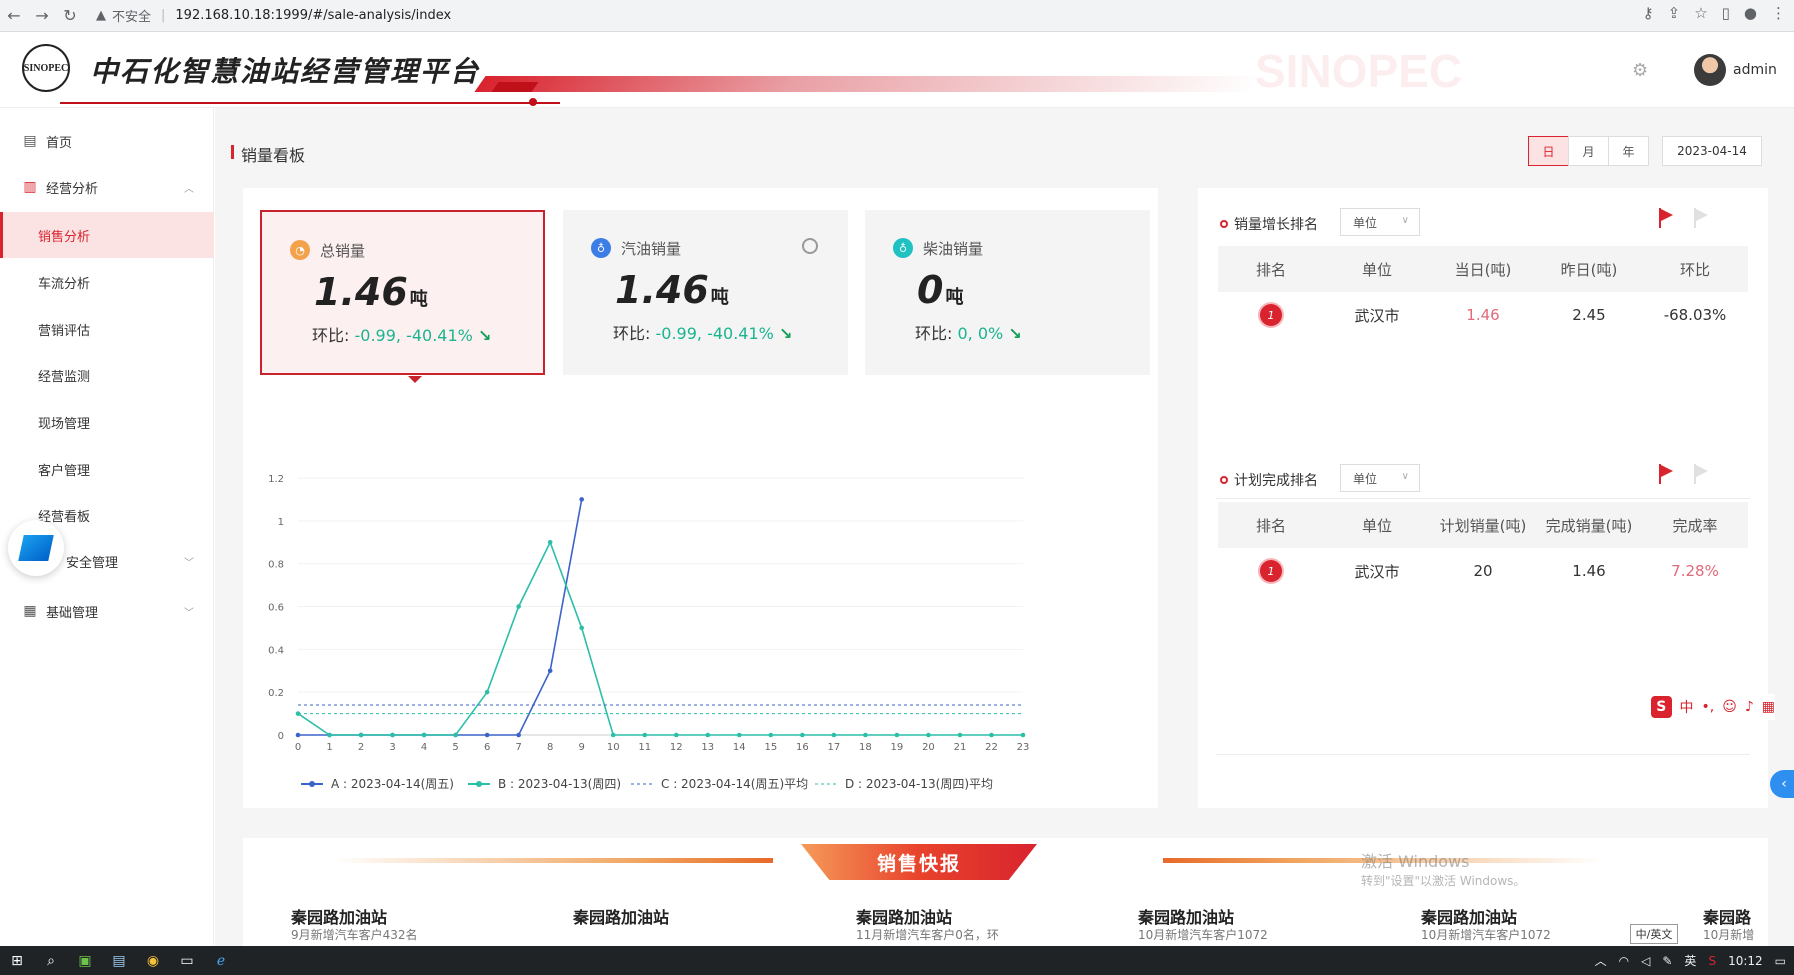  What do you see at coordinates (187, 960) in the screenshot?
I see `terminal-icon: ▭` at bounding box center [187, 960].